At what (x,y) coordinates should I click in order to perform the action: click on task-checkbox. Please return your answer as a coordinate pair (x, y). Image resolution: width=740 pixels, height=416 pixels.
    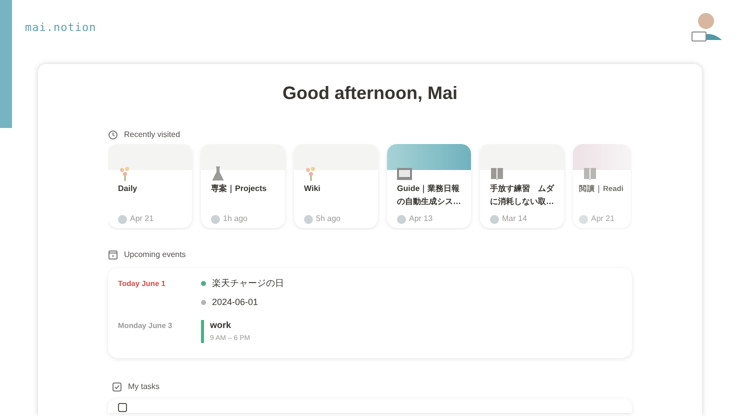
    Looking at the image, I should click on (122, 407).